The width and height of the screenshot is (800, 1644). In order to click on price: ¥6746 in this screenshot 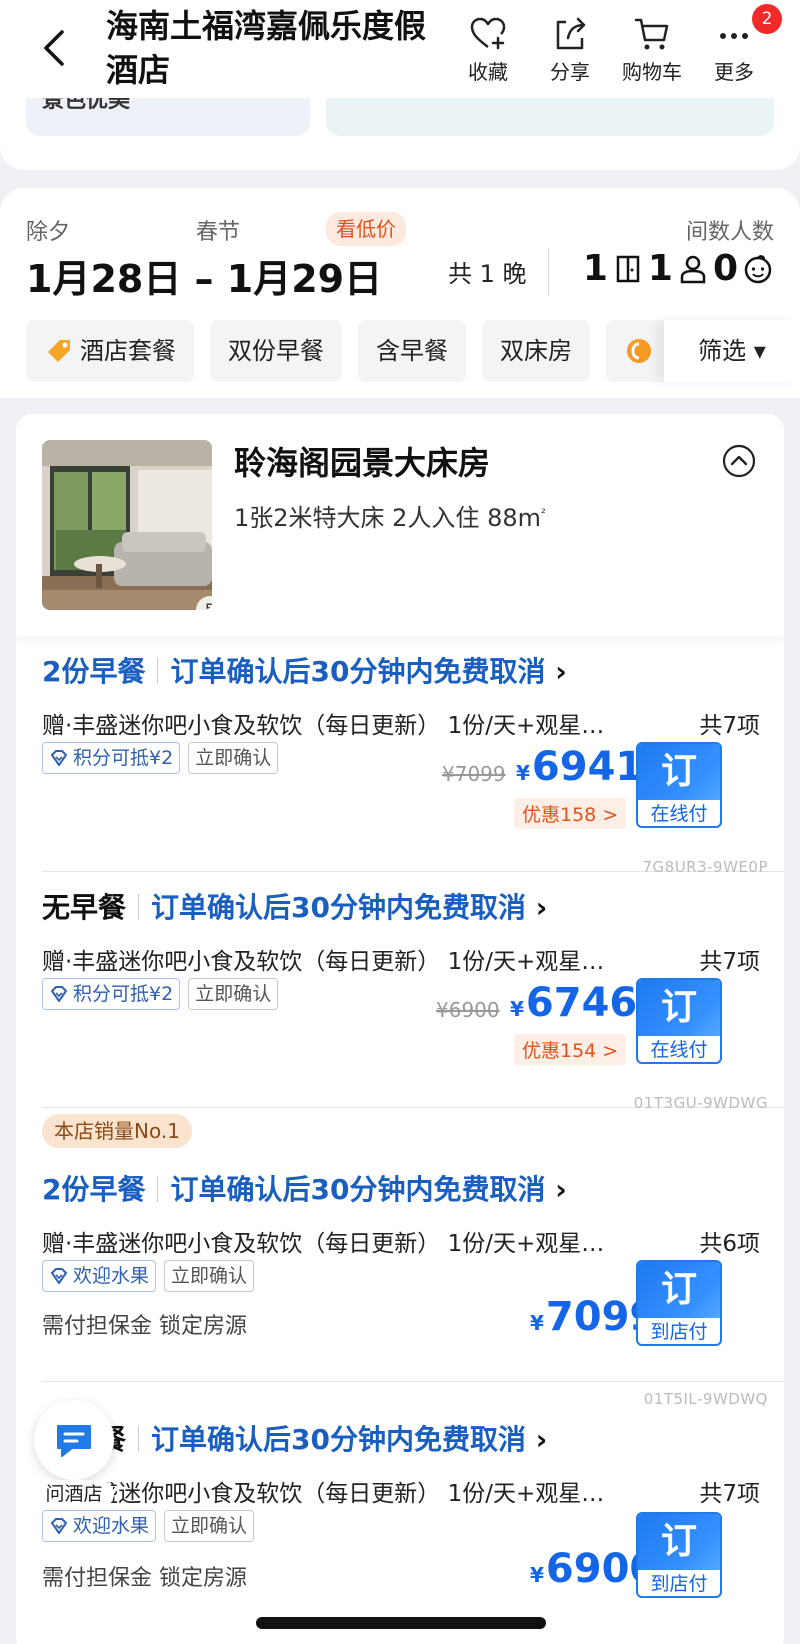, I will do `click(573, 1003)`.